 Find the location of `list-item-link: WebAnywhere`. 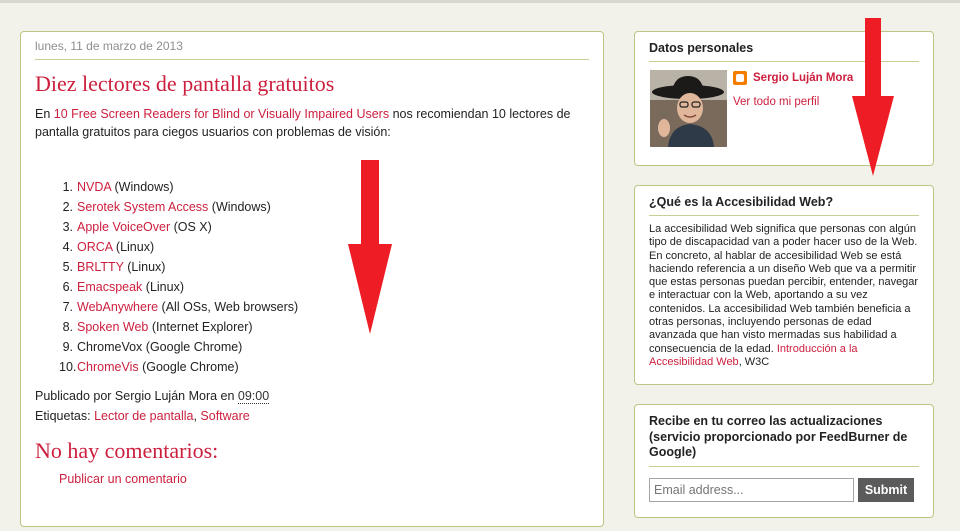

list-item-link: WebAnywhere is located at coordinates (117, 307).